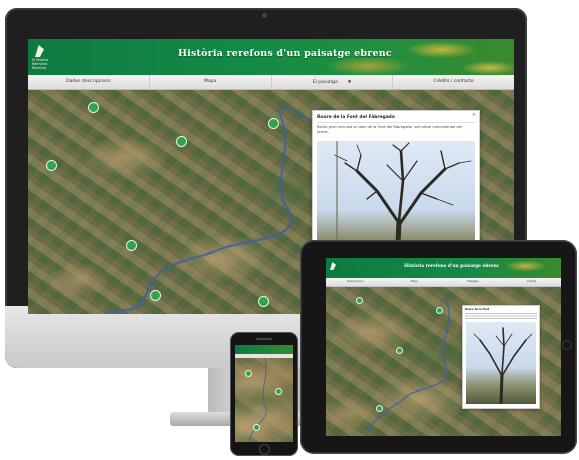 The height and width of the screenshot is (460, 579). I want to click on satellite-map: Roure de la Font, so click(443, 361).